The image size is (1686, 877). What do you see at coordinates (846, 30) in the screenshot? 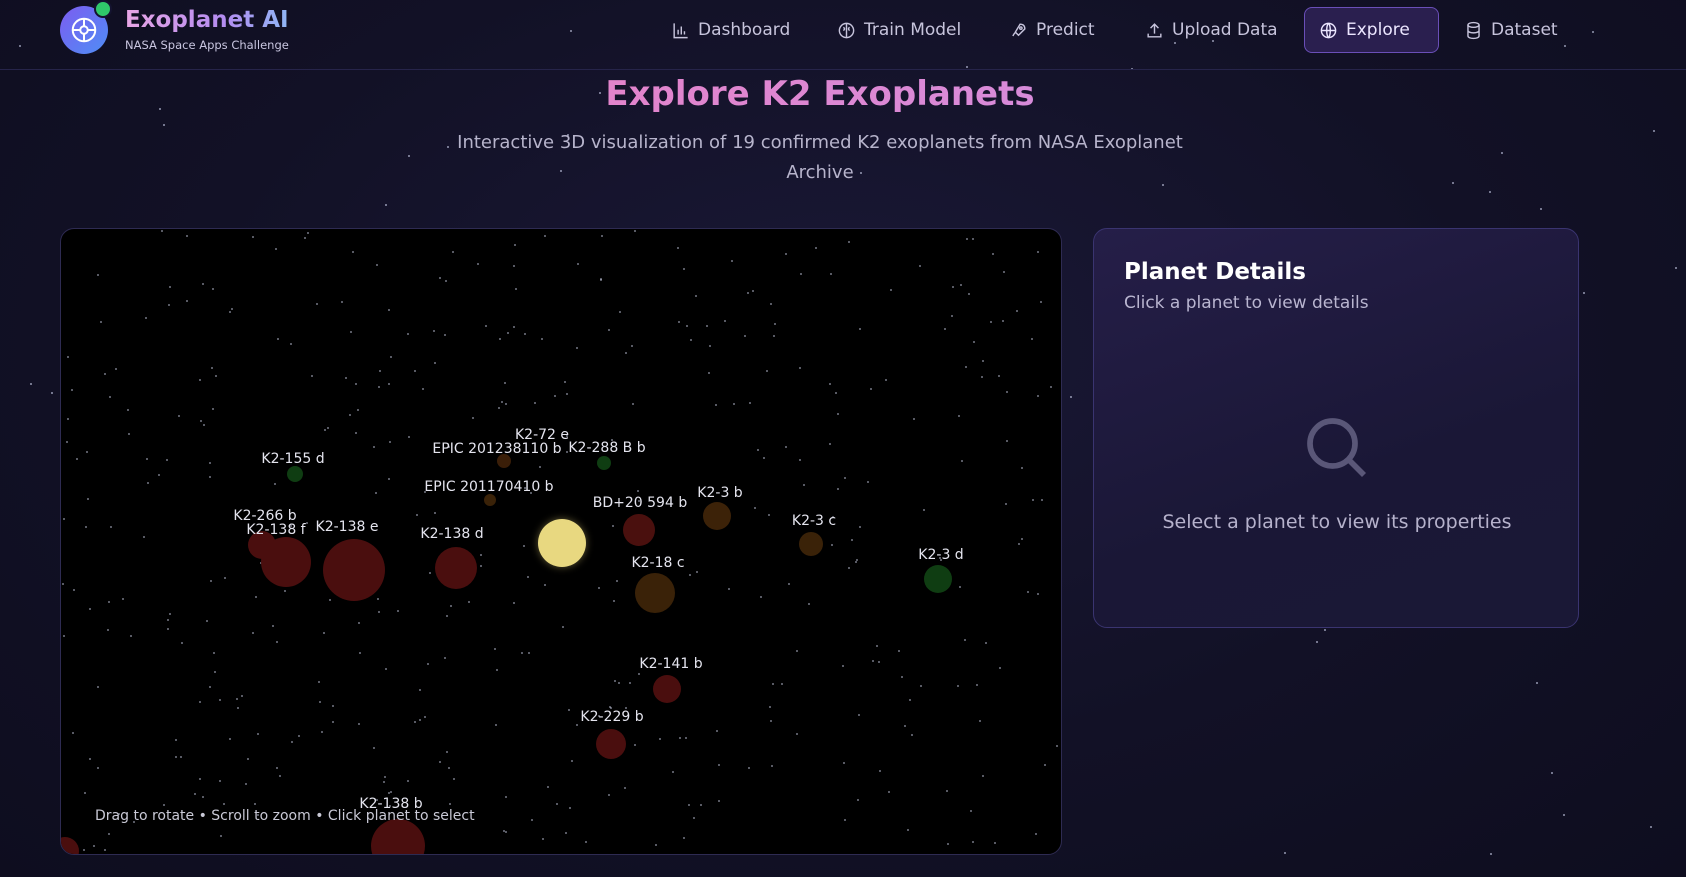
I see `brain-icon` at bounding box center [846, 30].